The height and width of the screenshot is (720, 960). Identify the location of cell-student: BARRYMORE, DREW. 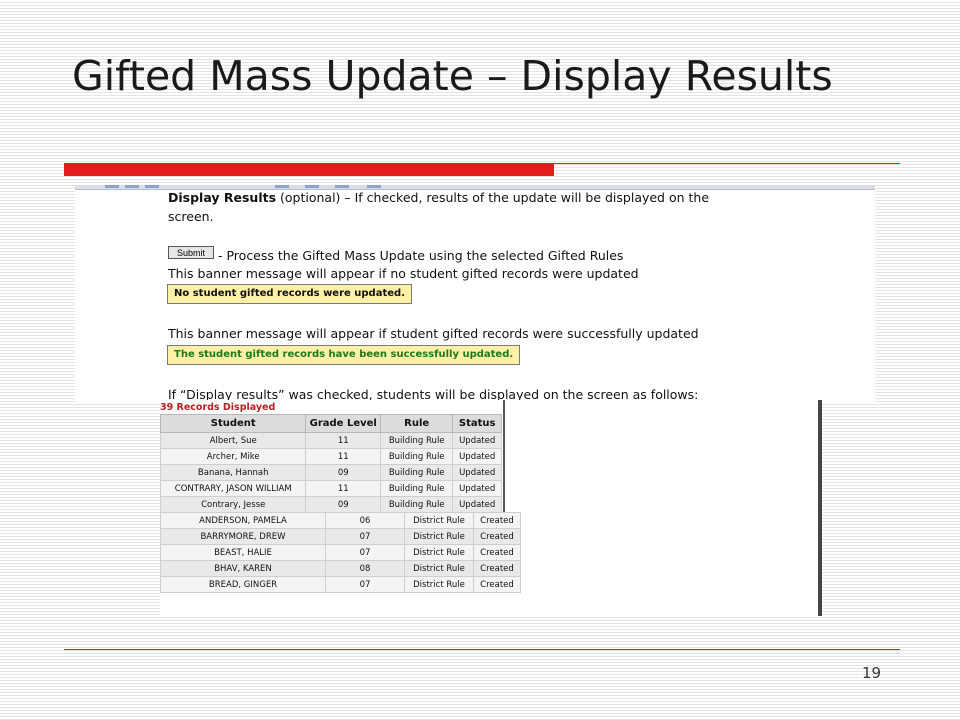
(243, 536).